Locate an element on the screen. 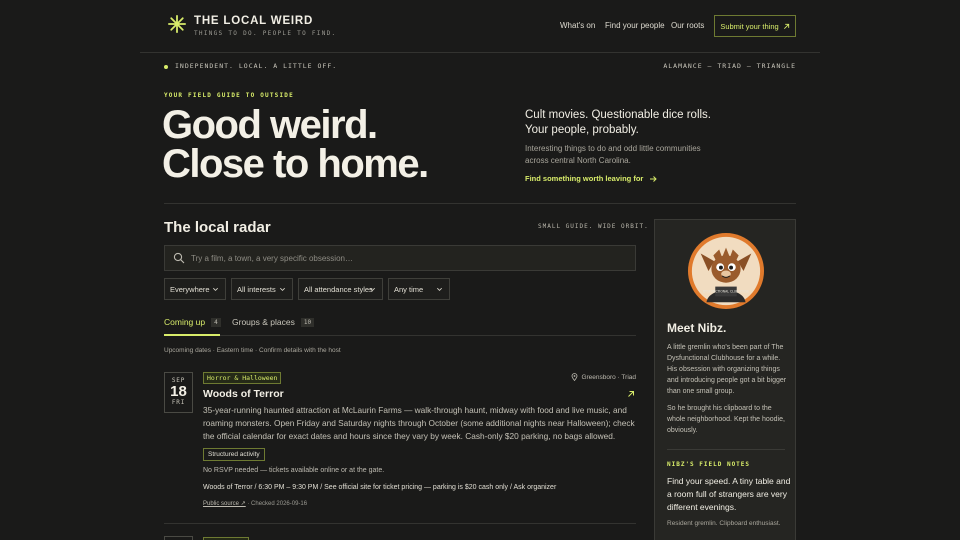  submit-button-label: Submit your thing is located at coordinates (749, 26).